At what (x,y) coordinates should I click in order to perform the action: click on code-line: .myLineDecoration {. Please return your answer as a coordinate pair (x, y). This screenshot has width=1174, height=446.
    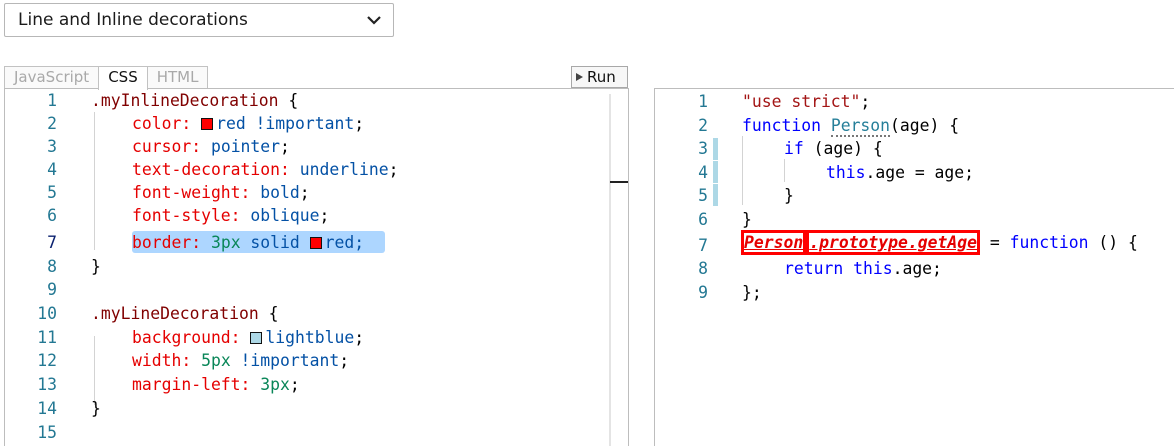
    Looking at the image, I should click on (185, 313).